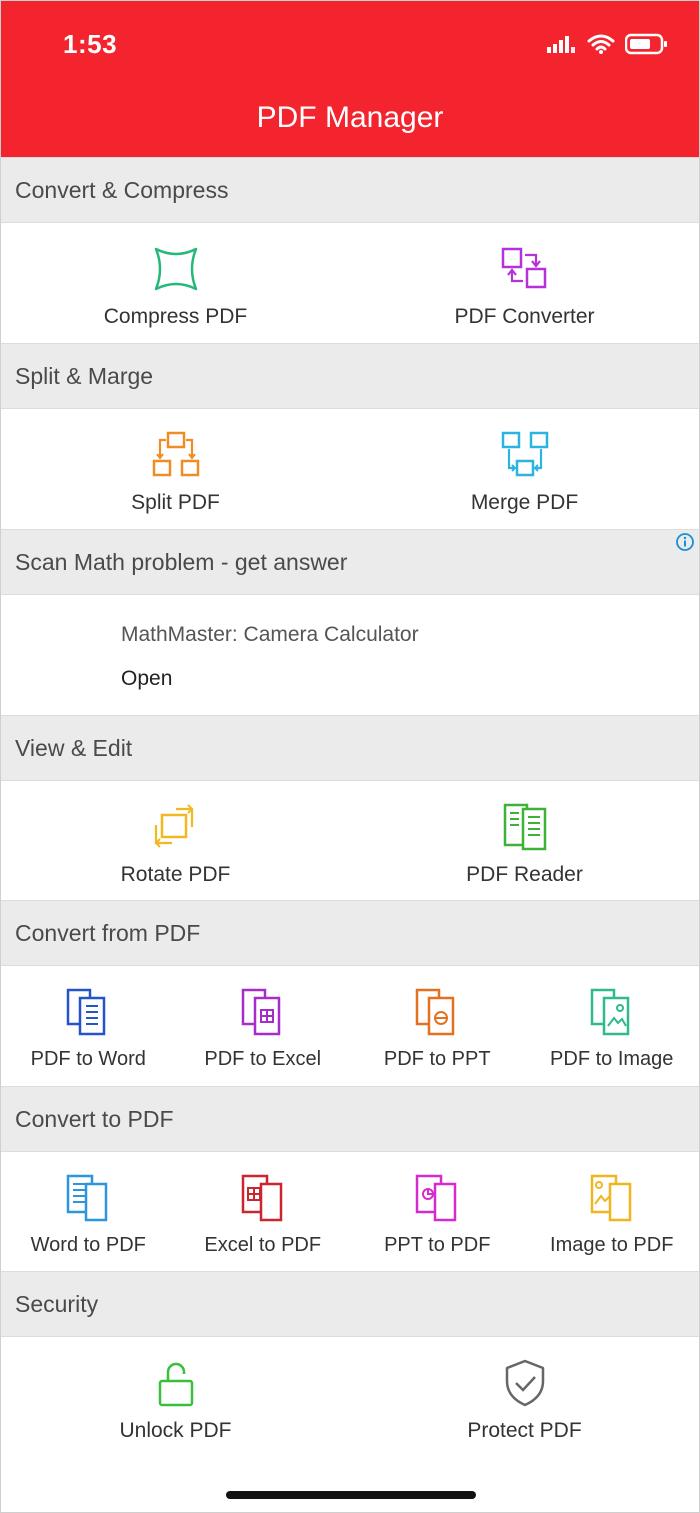  Describe the element at coordinates (350, 655) in the screenshot. I see `ad-content: MathMaster: Camera Calculator Open` at that location.